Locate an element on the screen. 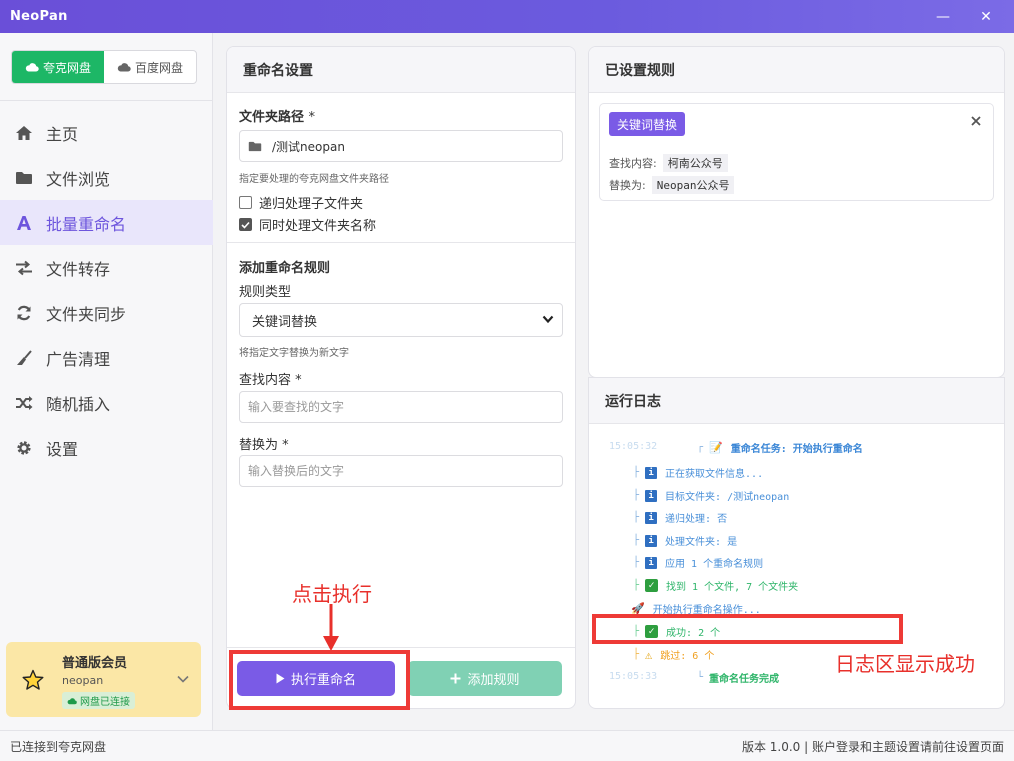 The image size is (1014, 761). folder-path-label: 文件夹路径 * is located at coordinates (277, 117).